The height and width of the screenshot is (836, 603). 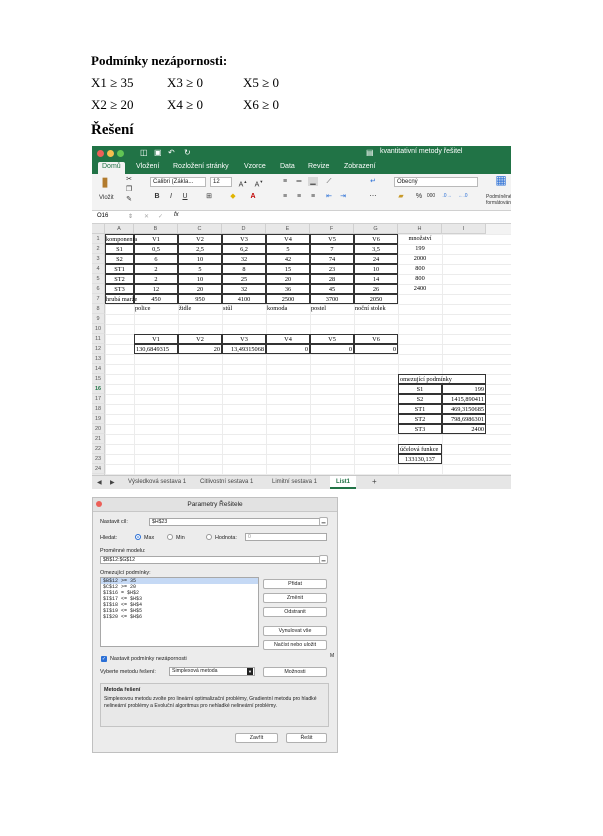 I want to click on load-save-button: Načíst nebo uložit, so click(x=295, y=645).